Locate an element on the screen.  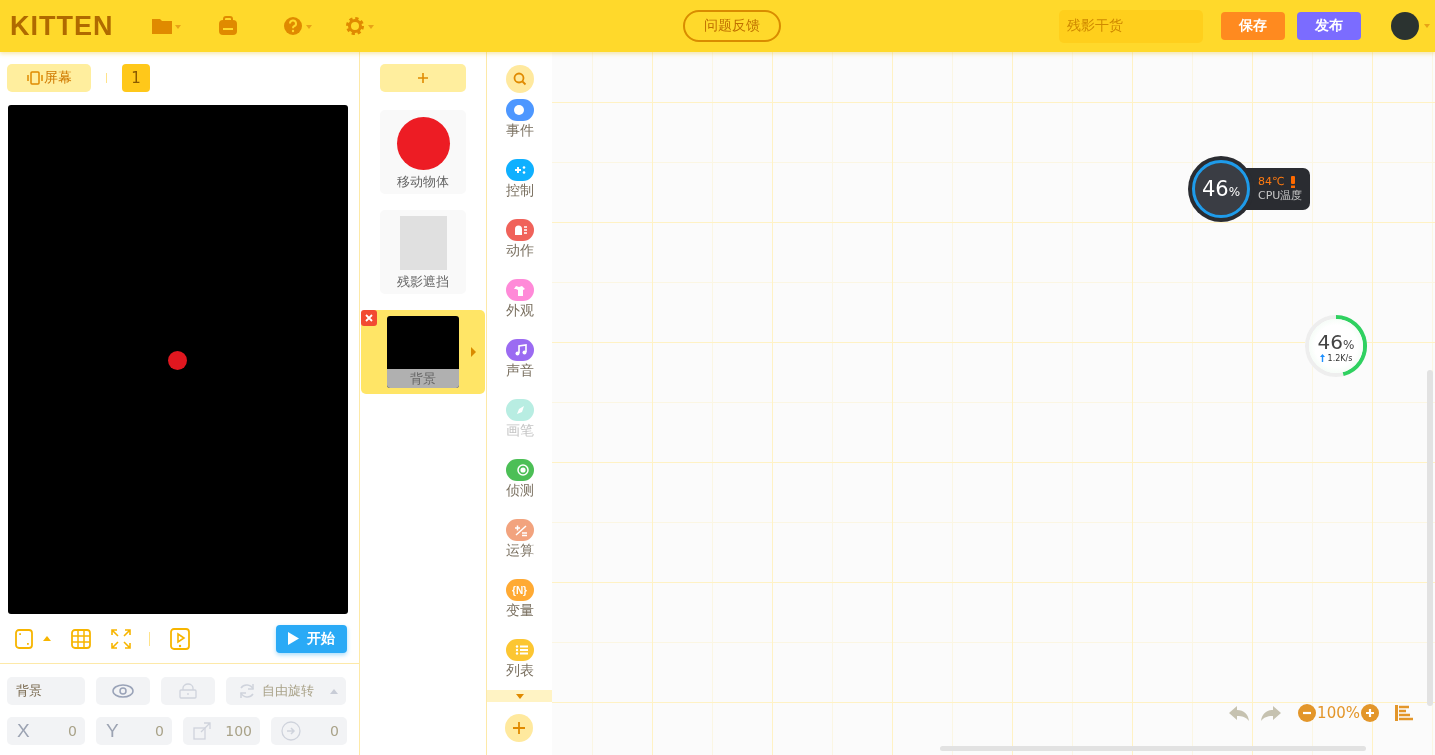
fullscreen-icon is located at coordinates (121, 638).